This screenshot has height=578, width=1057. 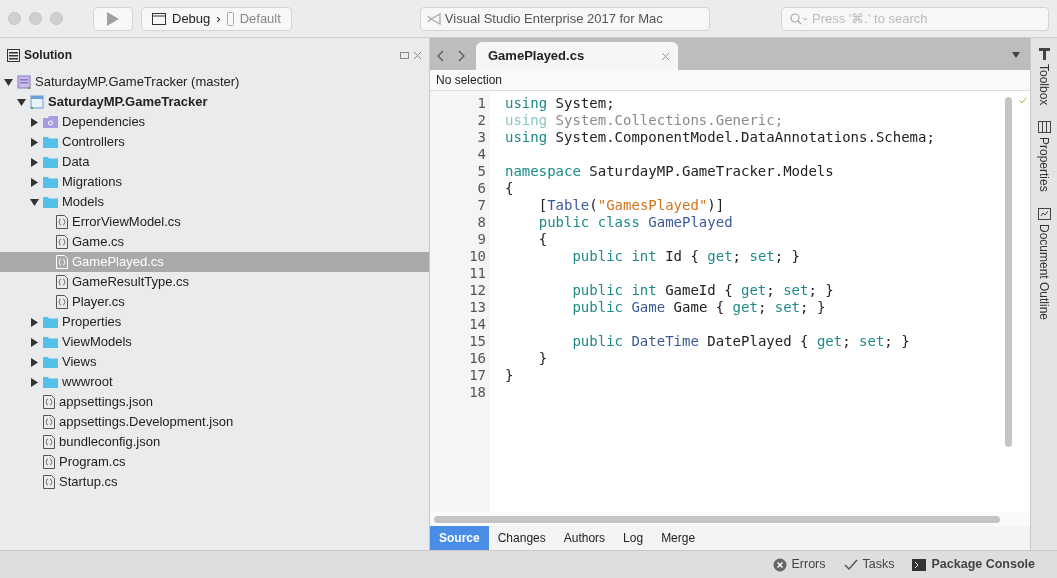 I want to click on dropdown-arrow-icon, so click(x=1016, y=55).